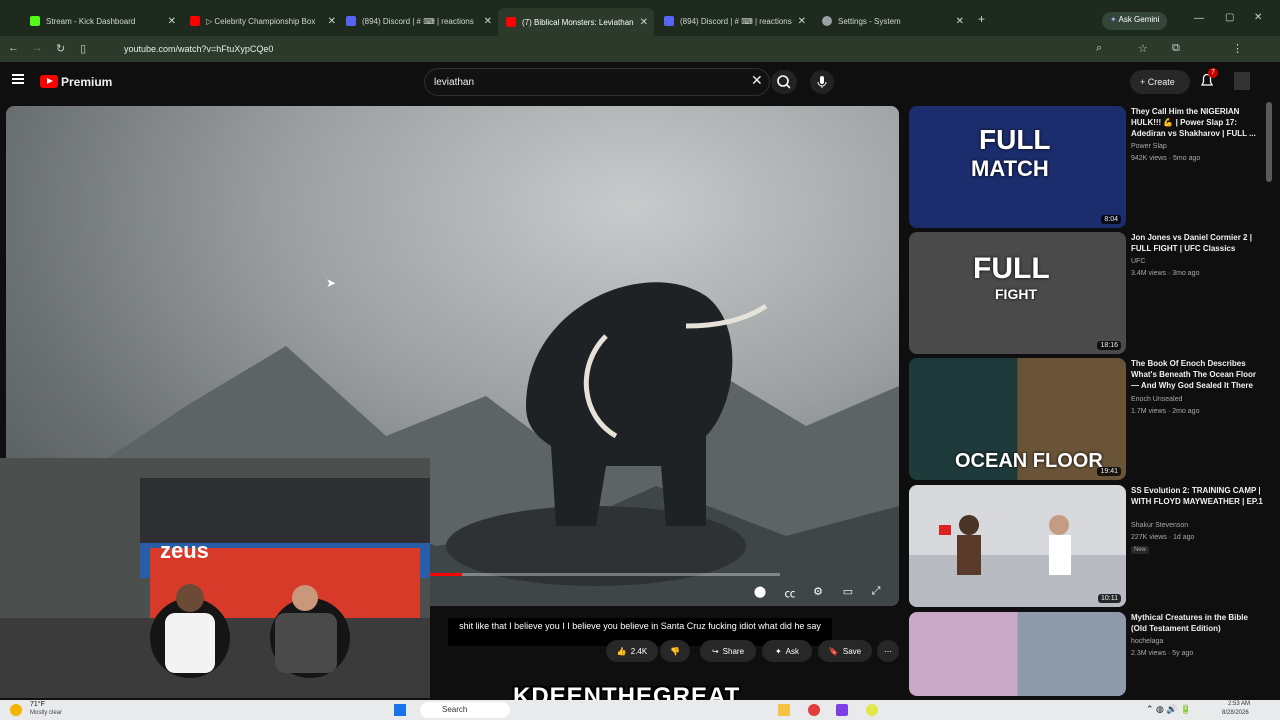  What do you see at coordinates (455, 709) in the screenshot?
I see `taskbar-search-label: Search` at bounding box center [455, 709].